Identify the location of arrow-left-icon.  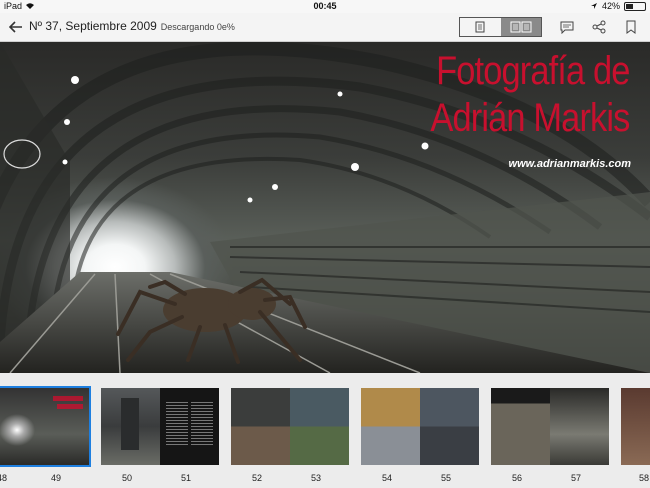
(15, 27).